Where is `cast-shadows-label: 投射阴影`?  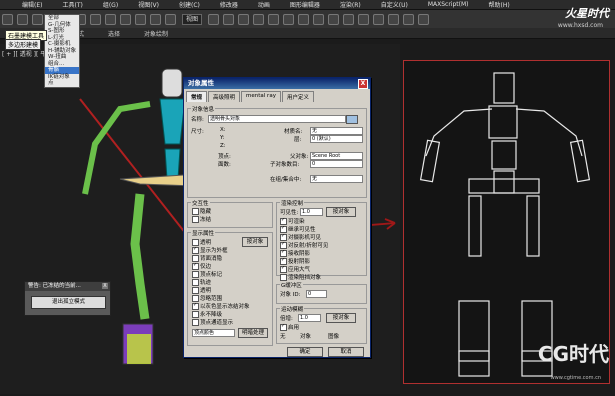 cast-shadows-label: 投射阴影 is located at coordinates (299, 262).